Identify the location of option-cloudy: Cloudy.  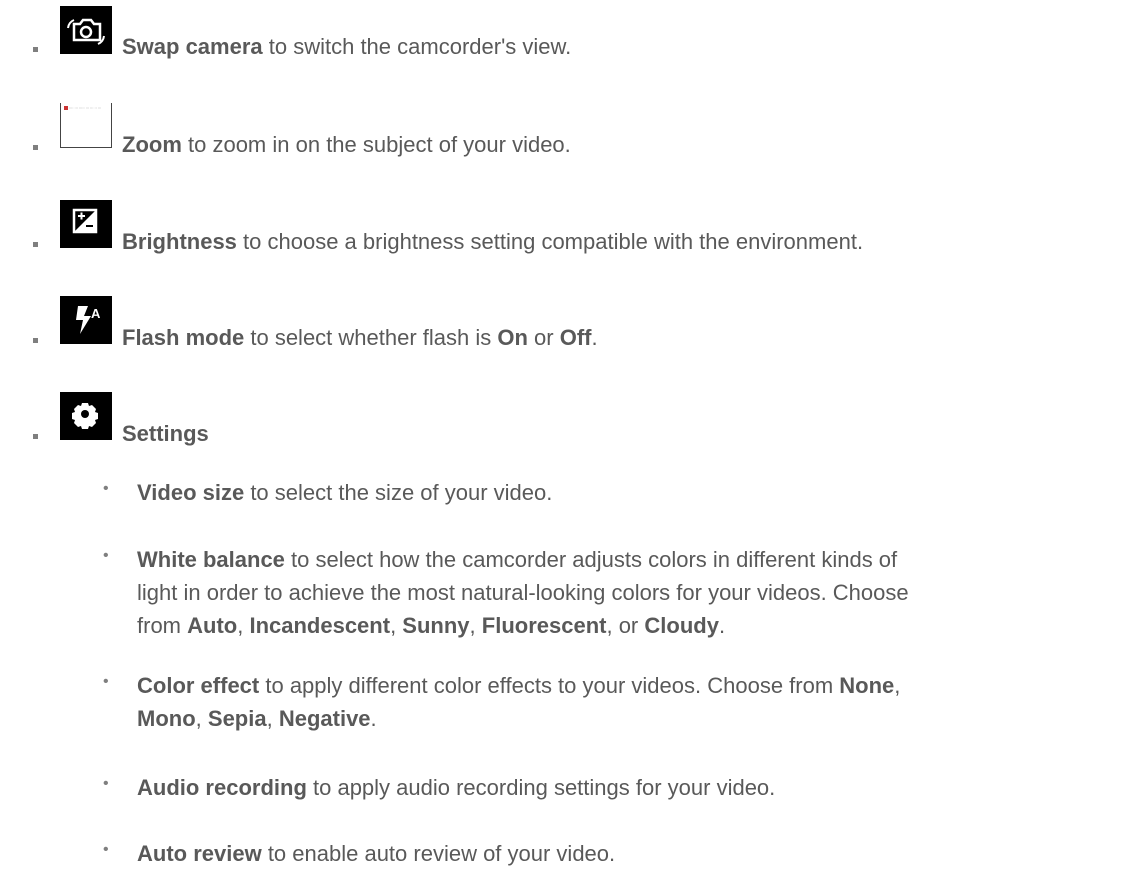
(681, 625).